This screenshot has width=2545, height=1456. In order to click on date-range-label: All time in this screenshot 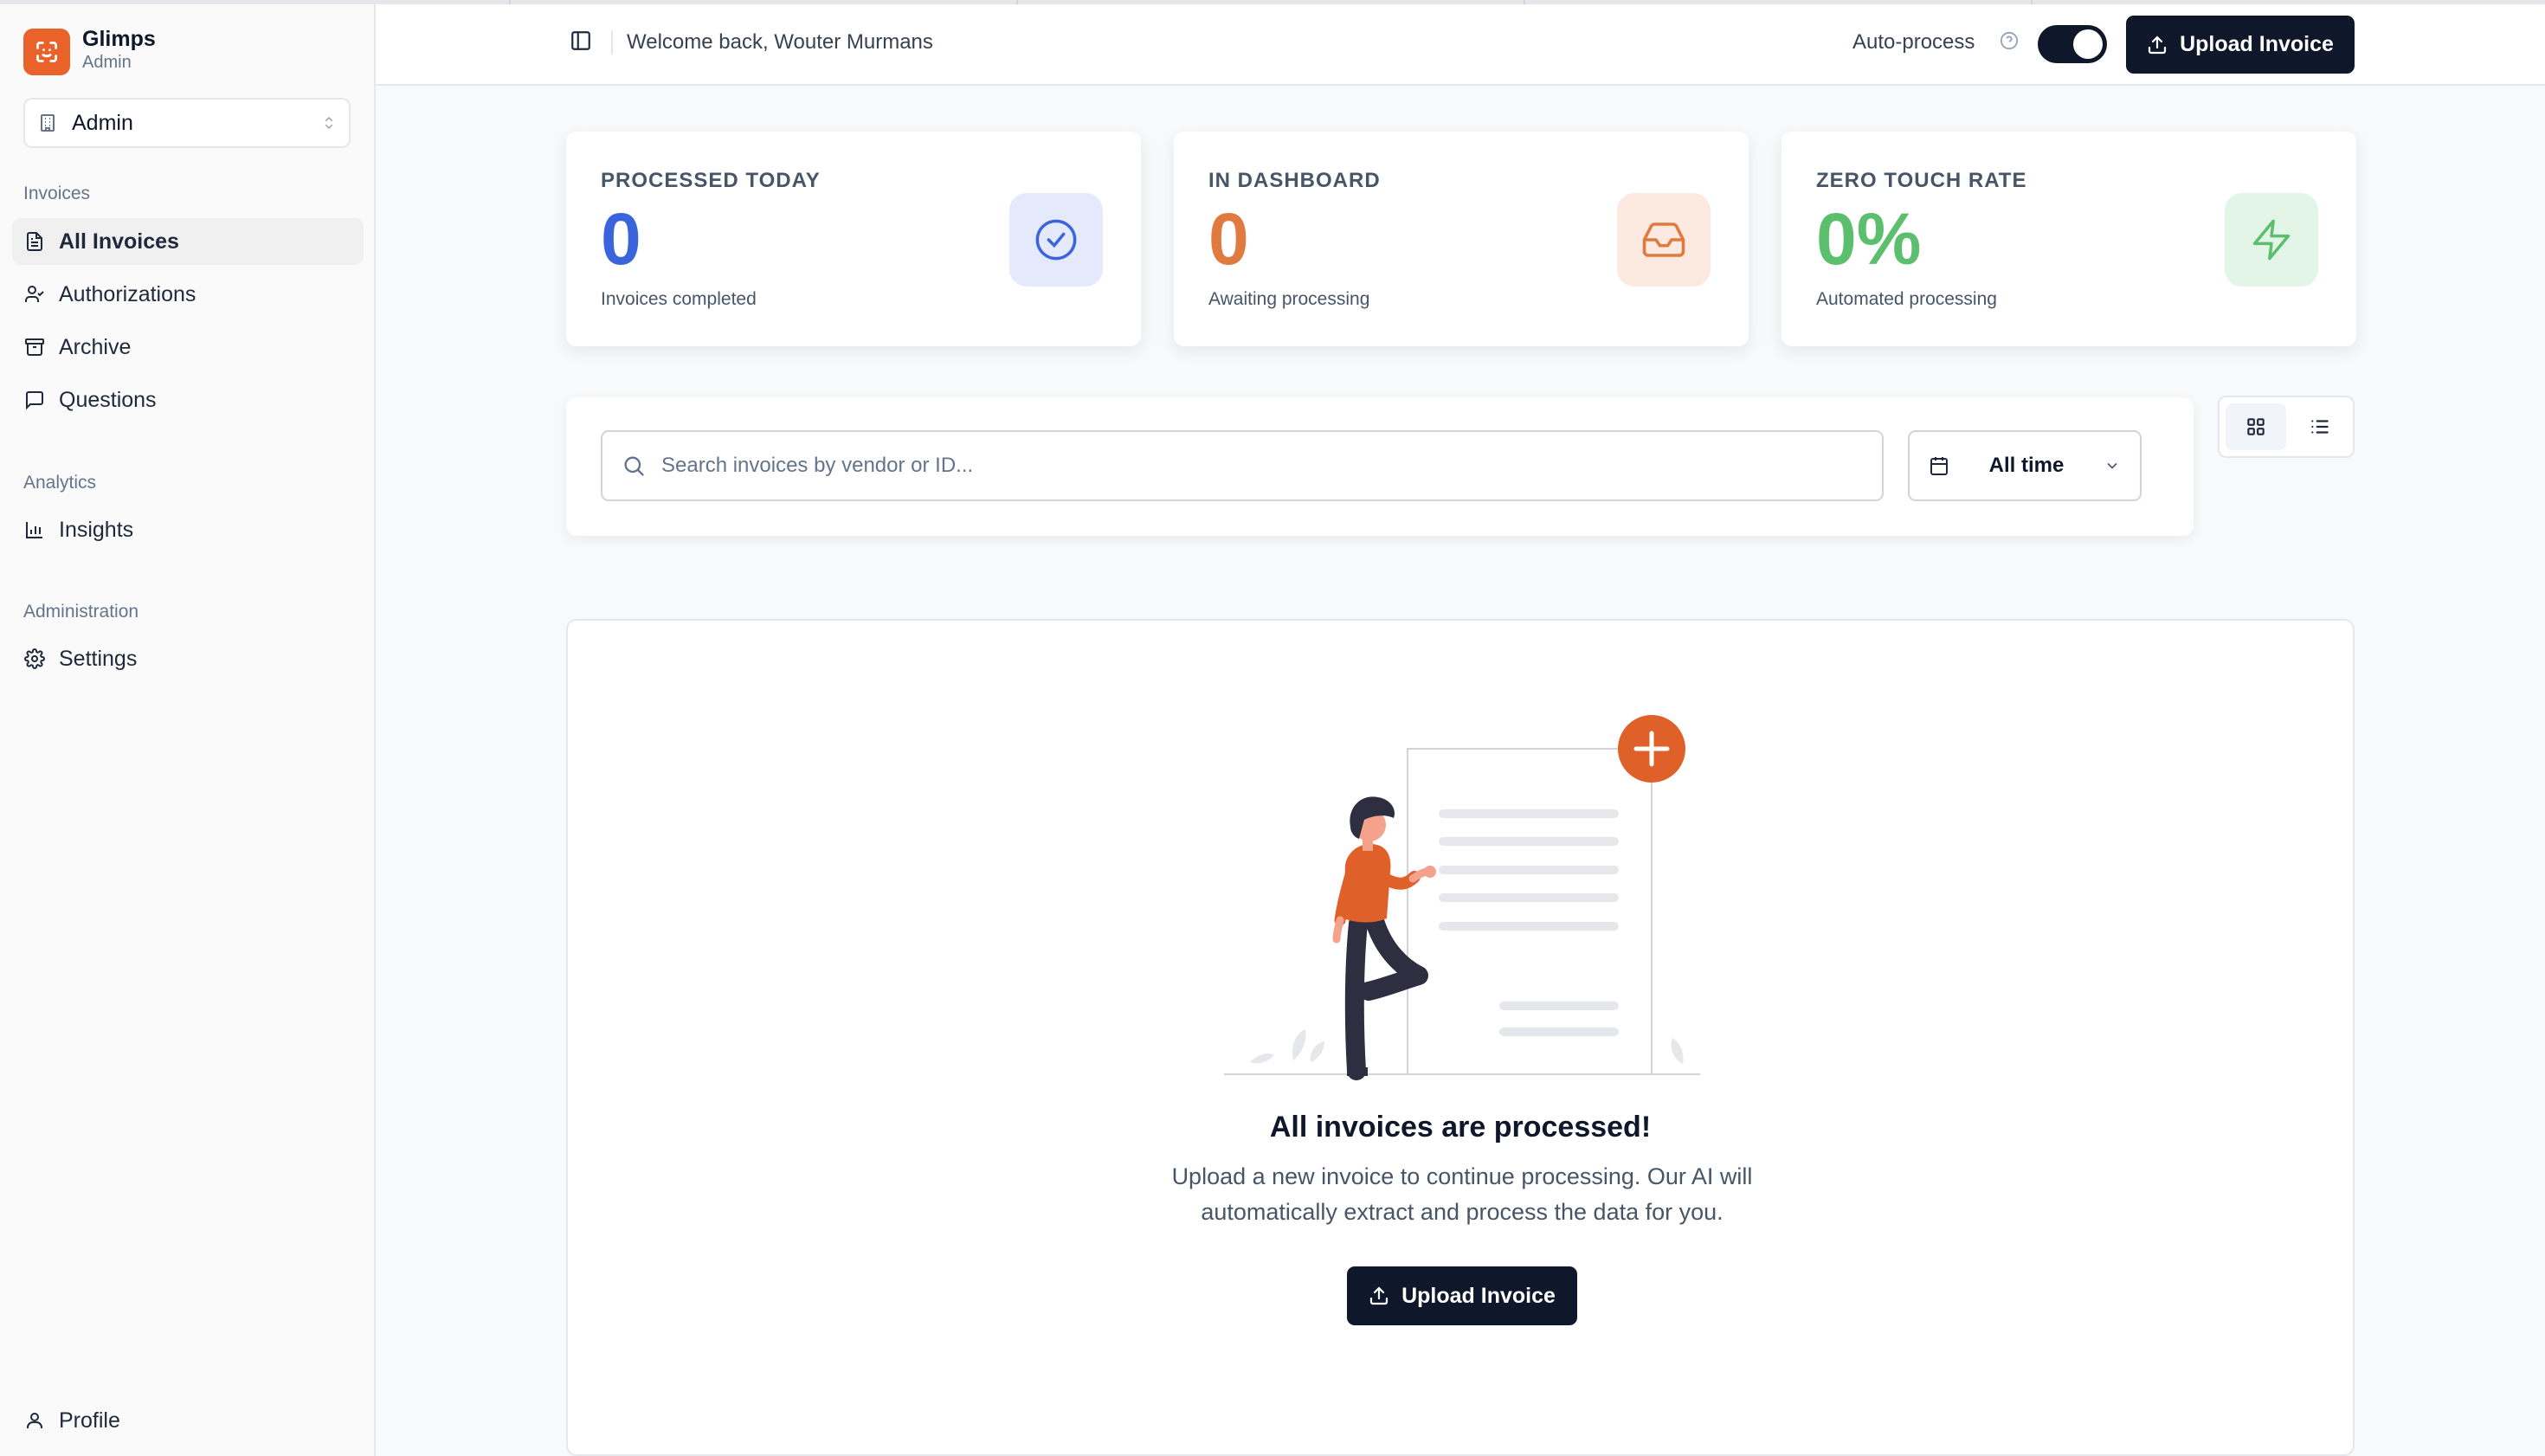, I will do `click(2027, 465)`.